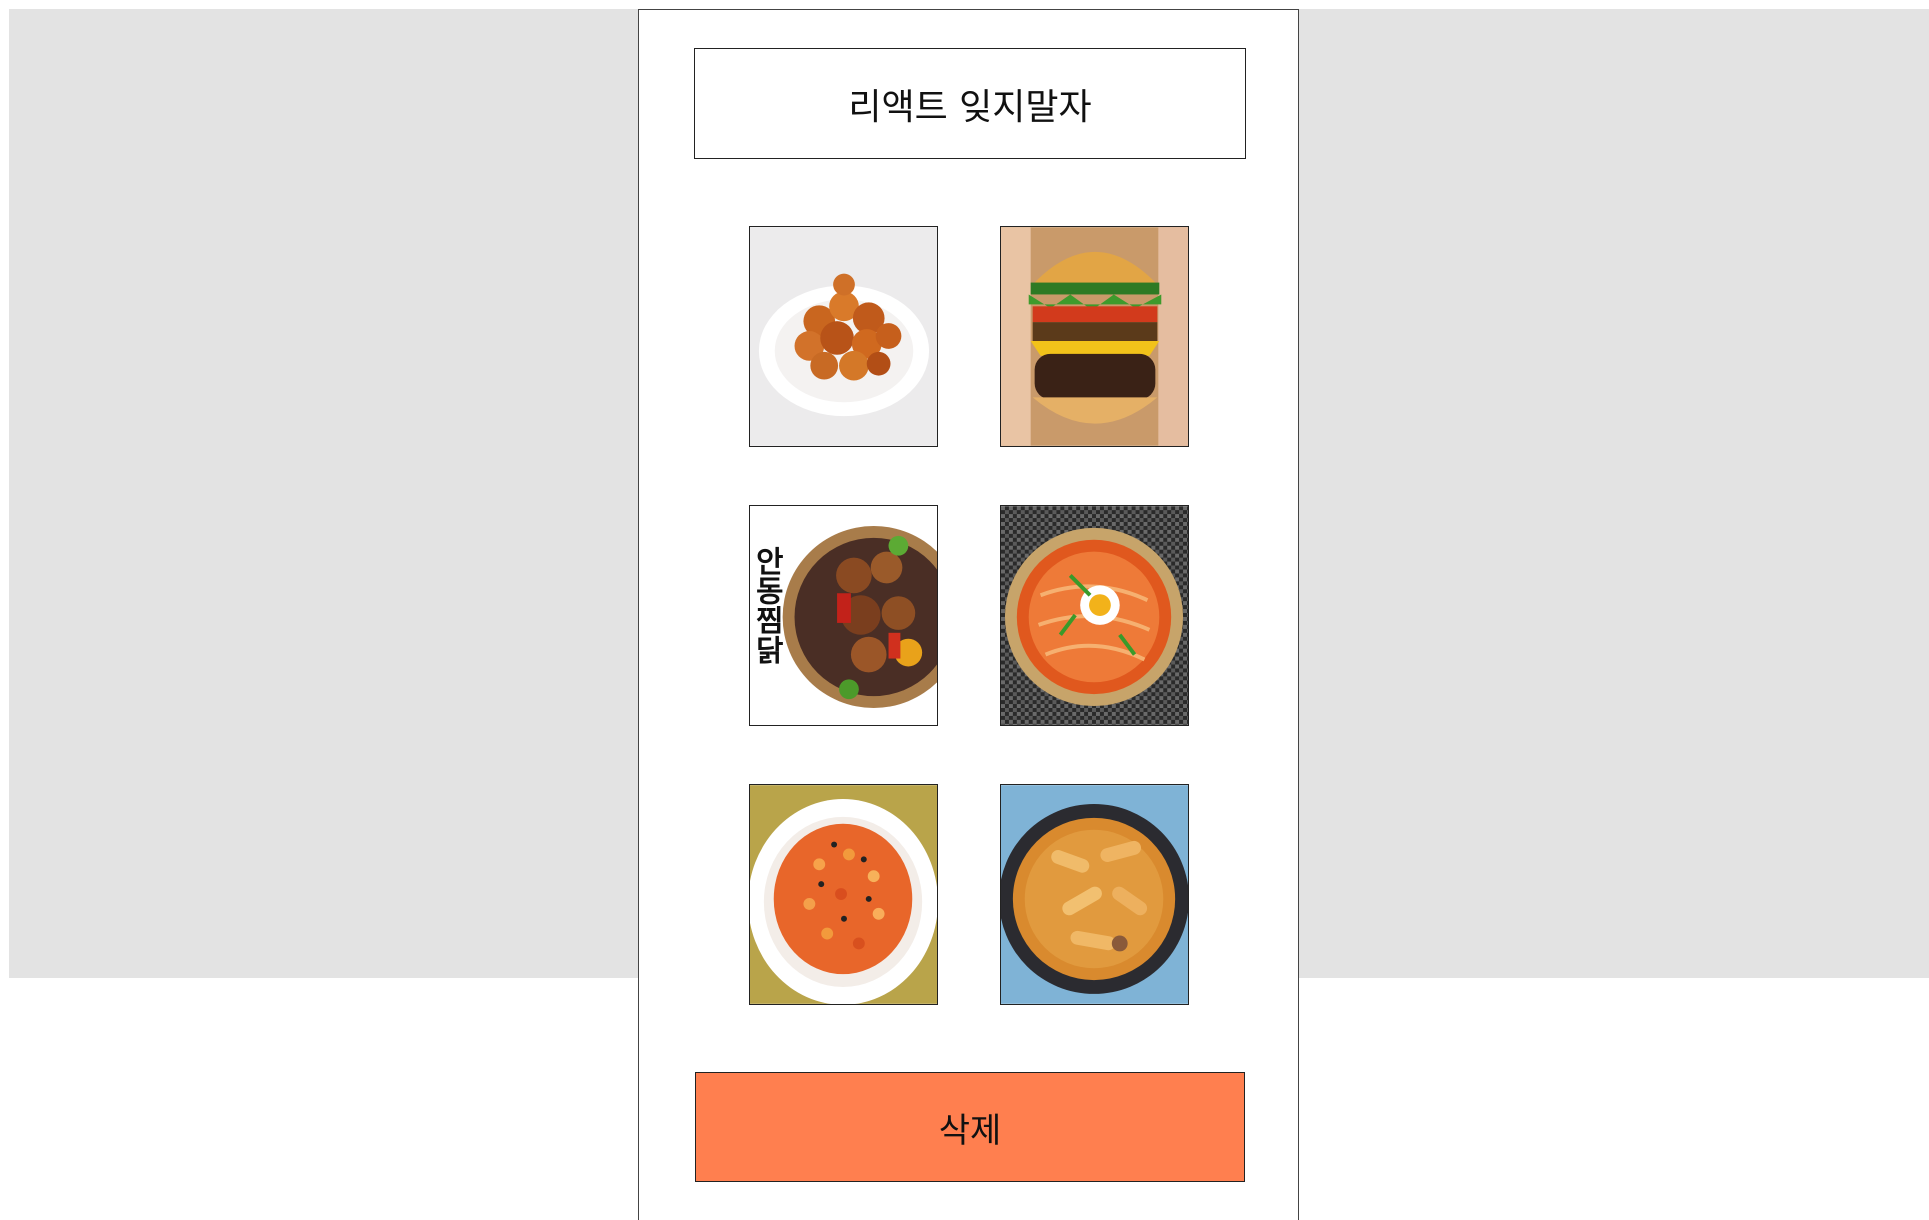 The width and height of the screenshot is (1929, 1220). What do you see at coordinates (970, 1127) in the screenshot?
I see `delete-button: 삭제` at bounding box center [970, 1127].